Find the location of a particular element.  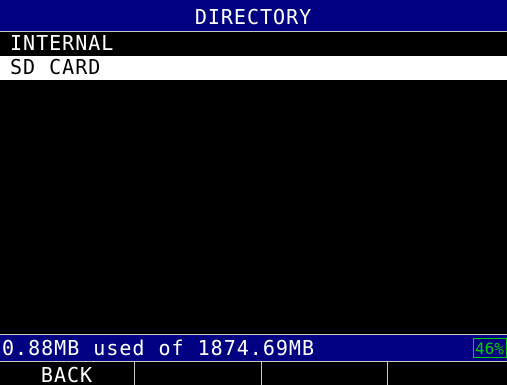

softkey-2-button is located at coordinates (198, 373).